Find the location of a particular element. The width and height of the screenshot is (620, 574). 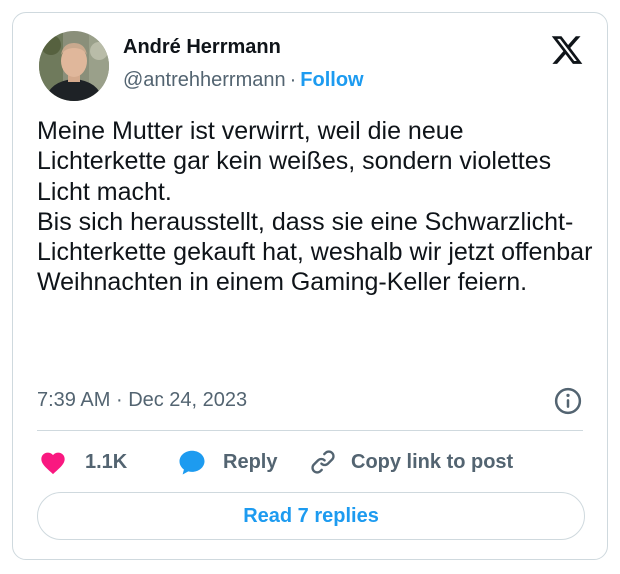

speech-bubble-icon is located at coordinates (192, 462).